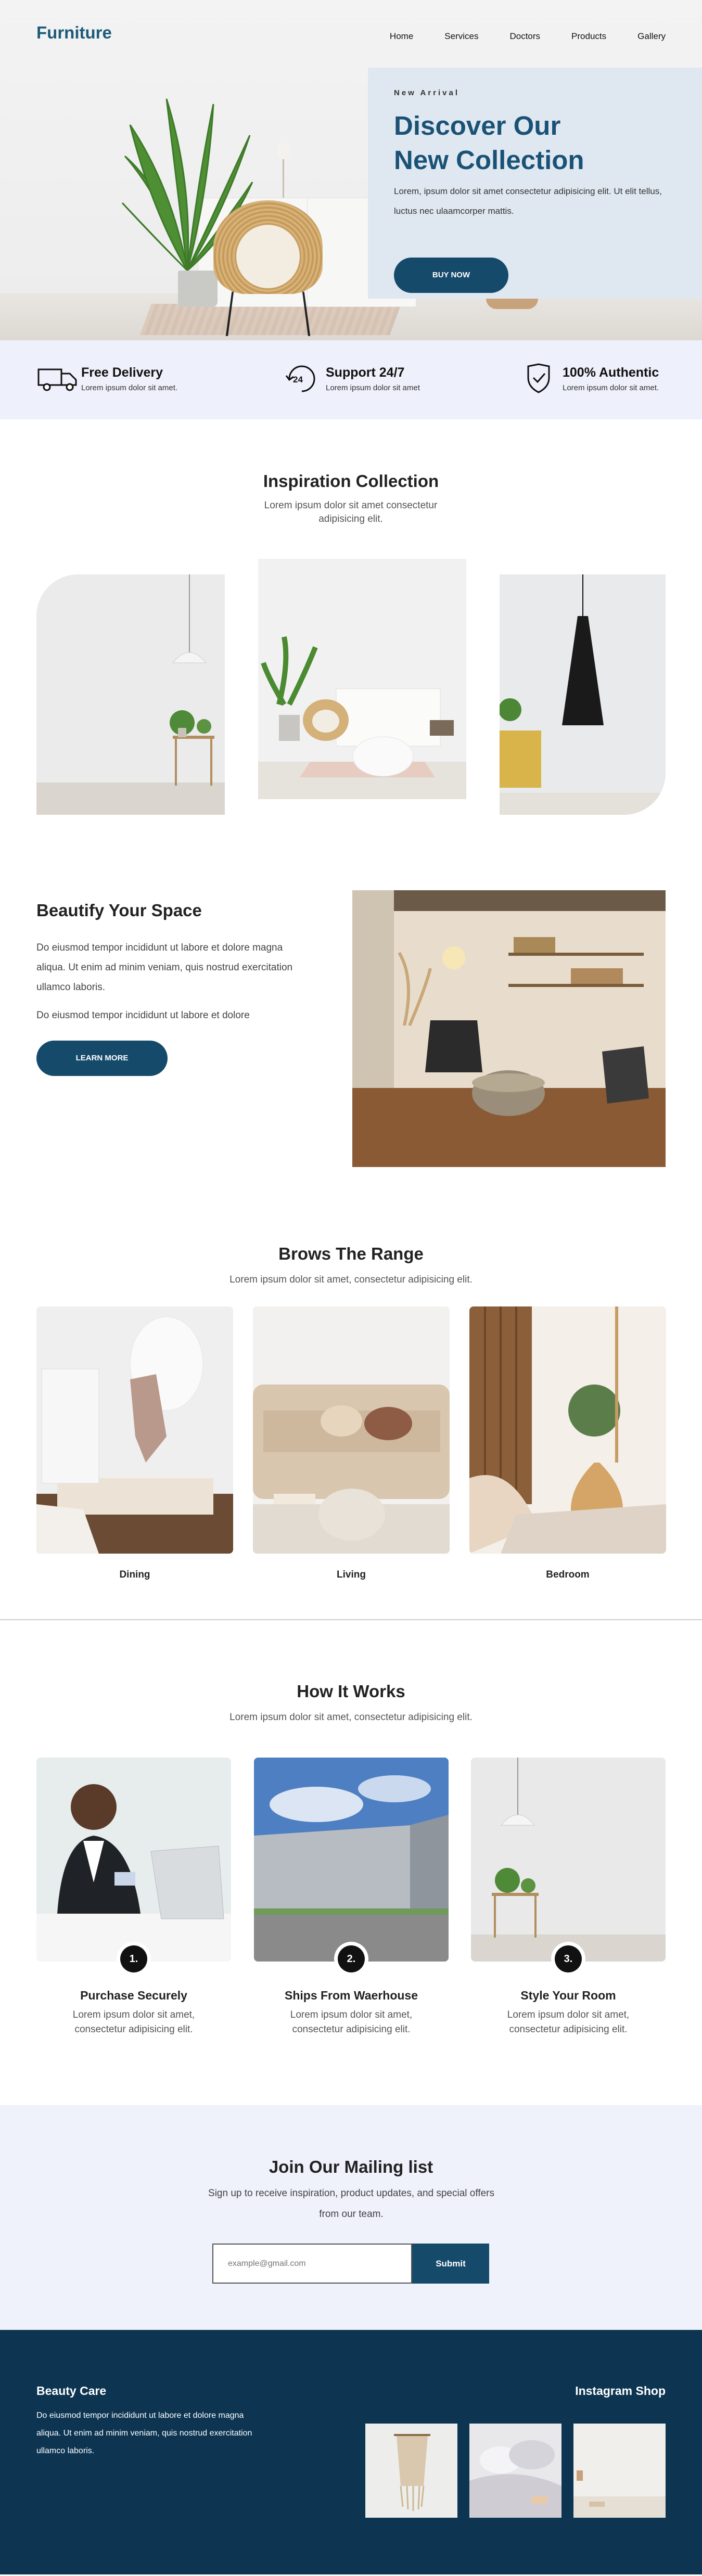 The height and width of the screenshot is (2576, 702). I want to click on submit-button: Submit, so click(450, 2264).